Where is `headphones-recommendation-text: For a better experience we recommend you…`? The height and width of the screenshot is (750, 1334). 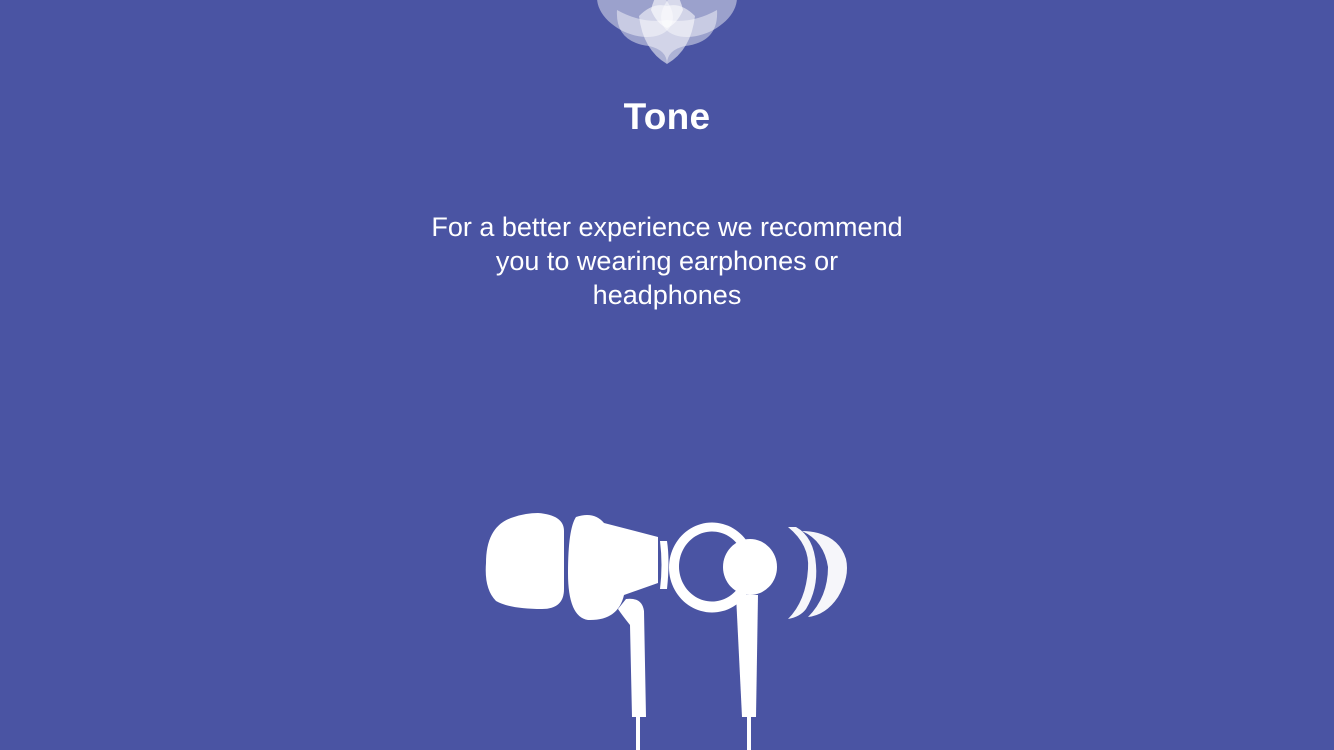 headphones-recommendation-text: For a better experience we recommend you… is located at coordinates (667, 261).